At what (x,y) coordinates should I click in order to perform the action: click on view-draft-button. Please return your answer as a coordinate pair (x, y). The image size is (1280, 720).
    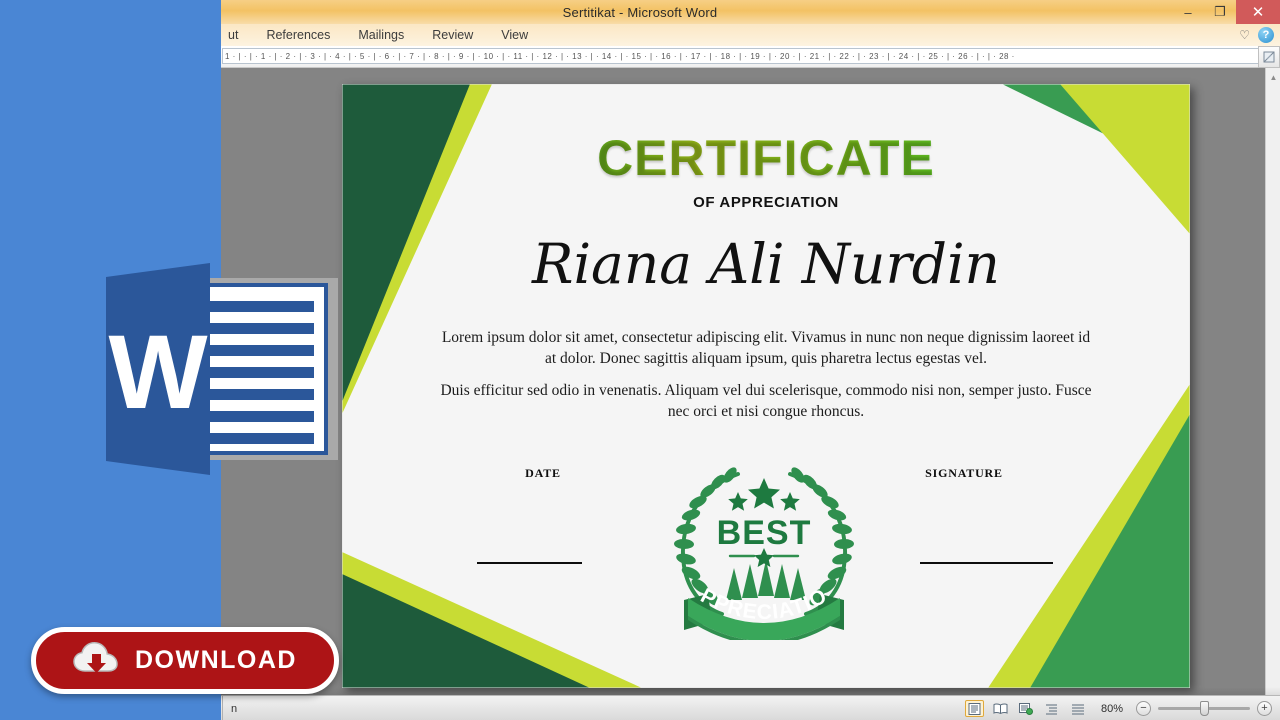
    Looking at the image, I should click on (1078, 708).